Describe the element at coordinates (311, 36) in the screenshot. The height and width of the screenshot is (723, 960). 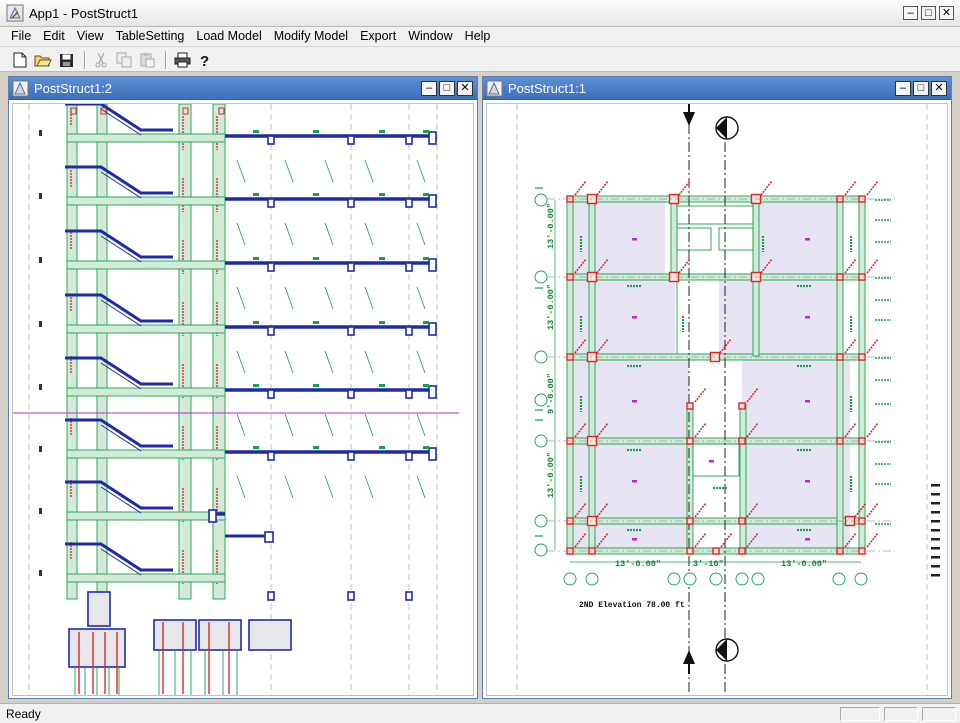
I see `menu-modify-model: Modify Model` at that location.